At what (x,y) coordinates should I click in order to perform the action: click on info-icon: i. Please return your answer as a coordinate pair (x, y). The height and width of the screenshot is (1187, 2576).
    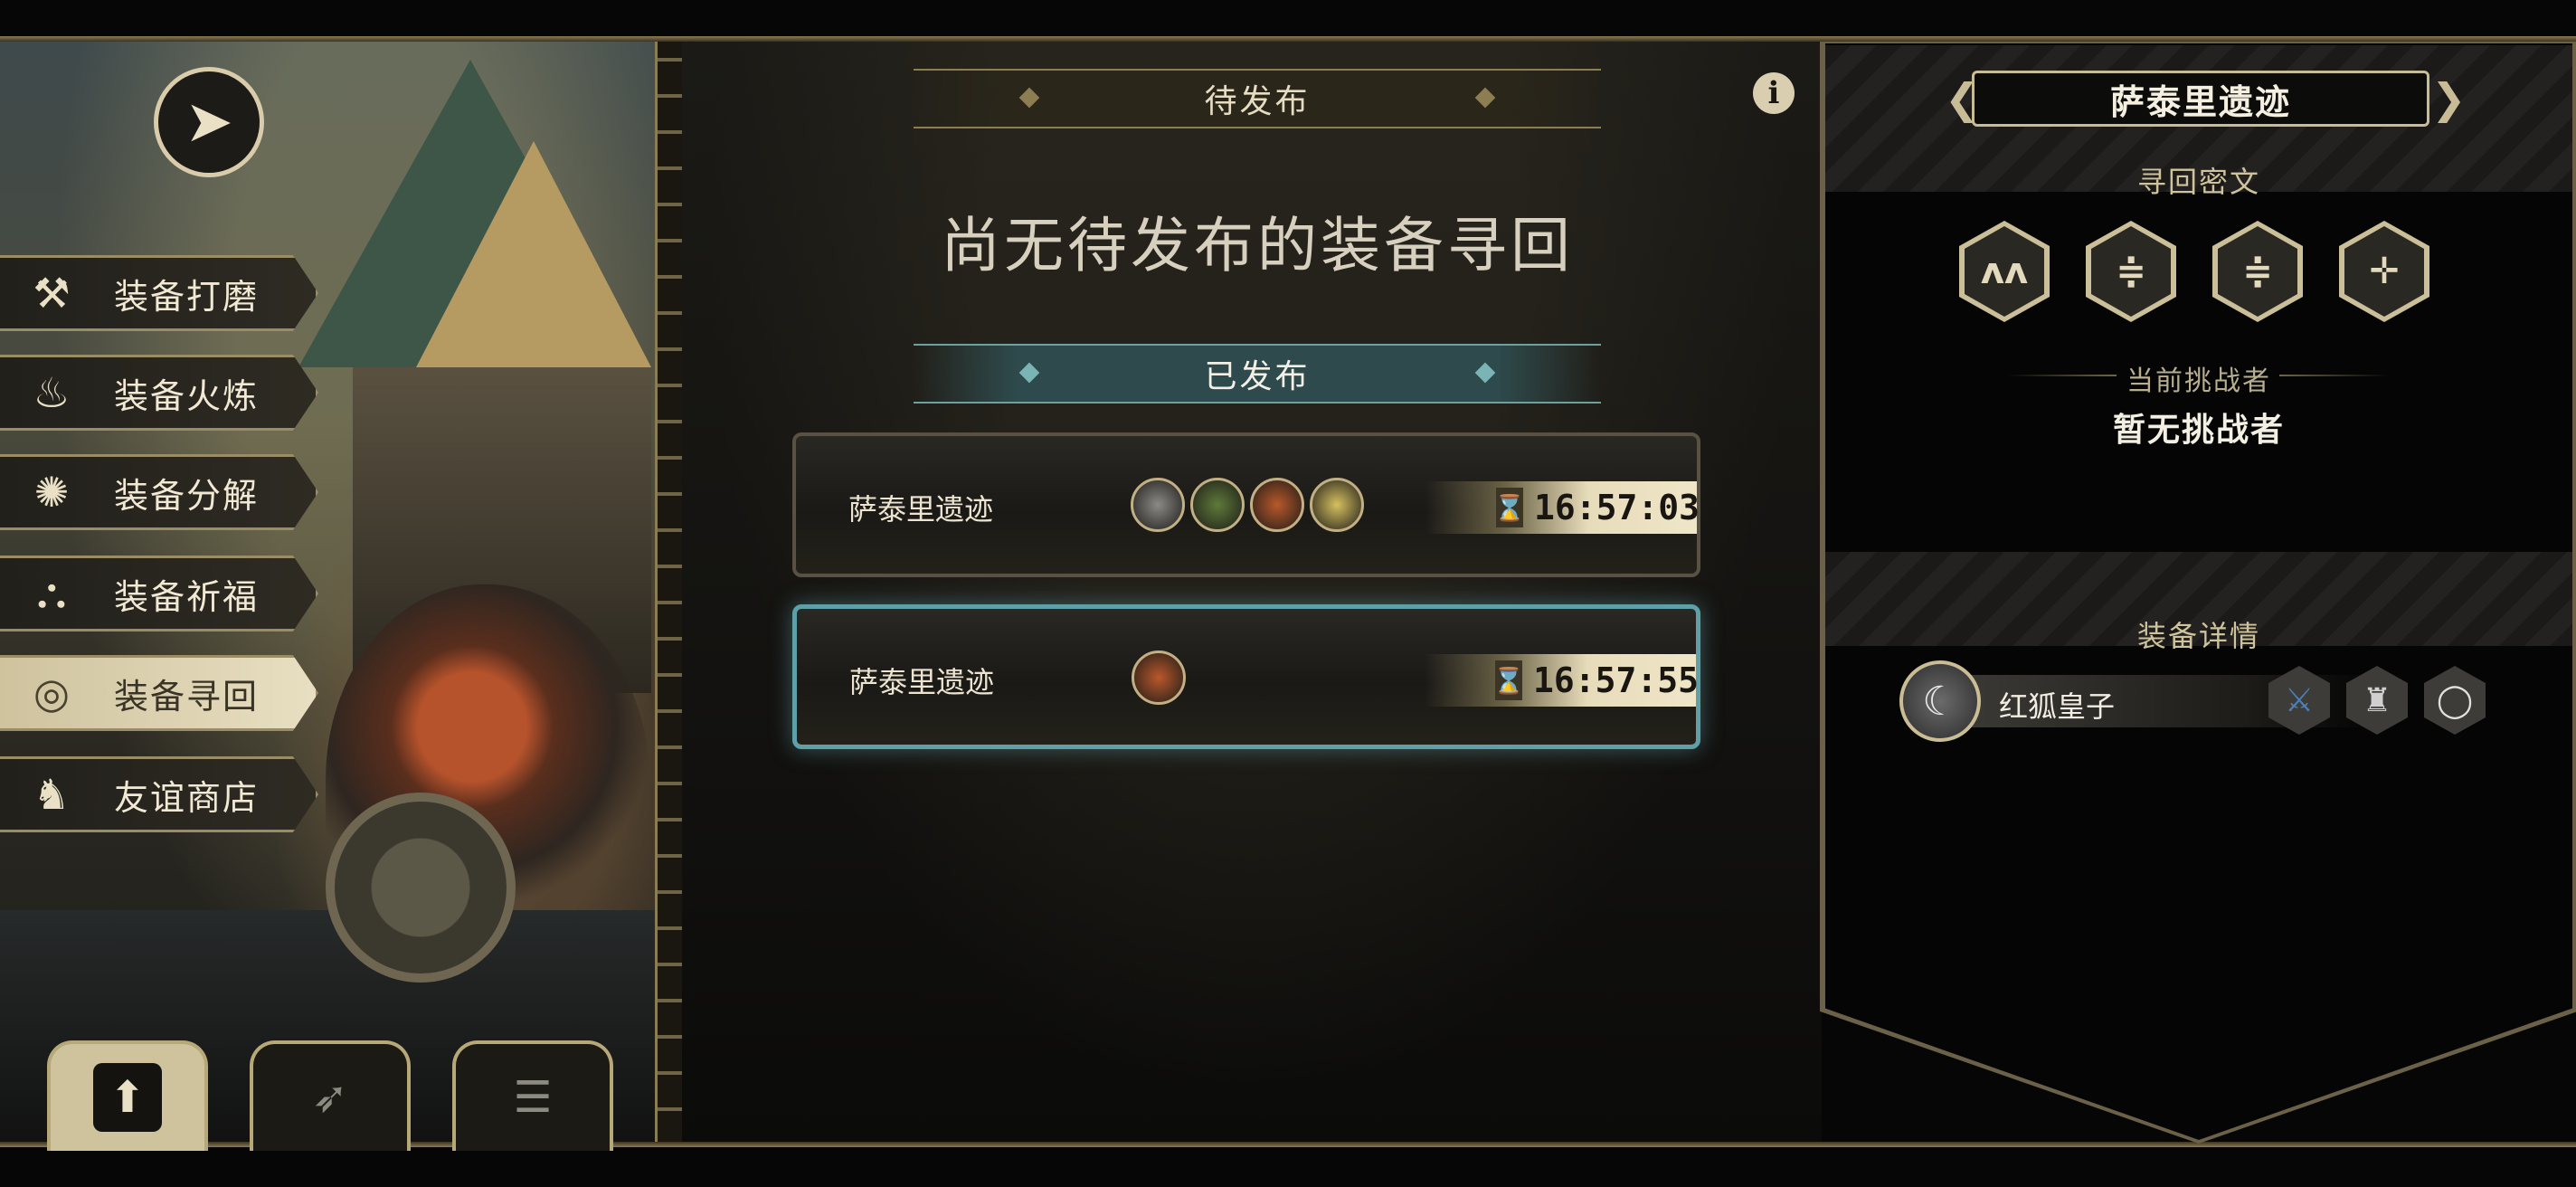
    Looking at the image, I should click on (1774, 93).